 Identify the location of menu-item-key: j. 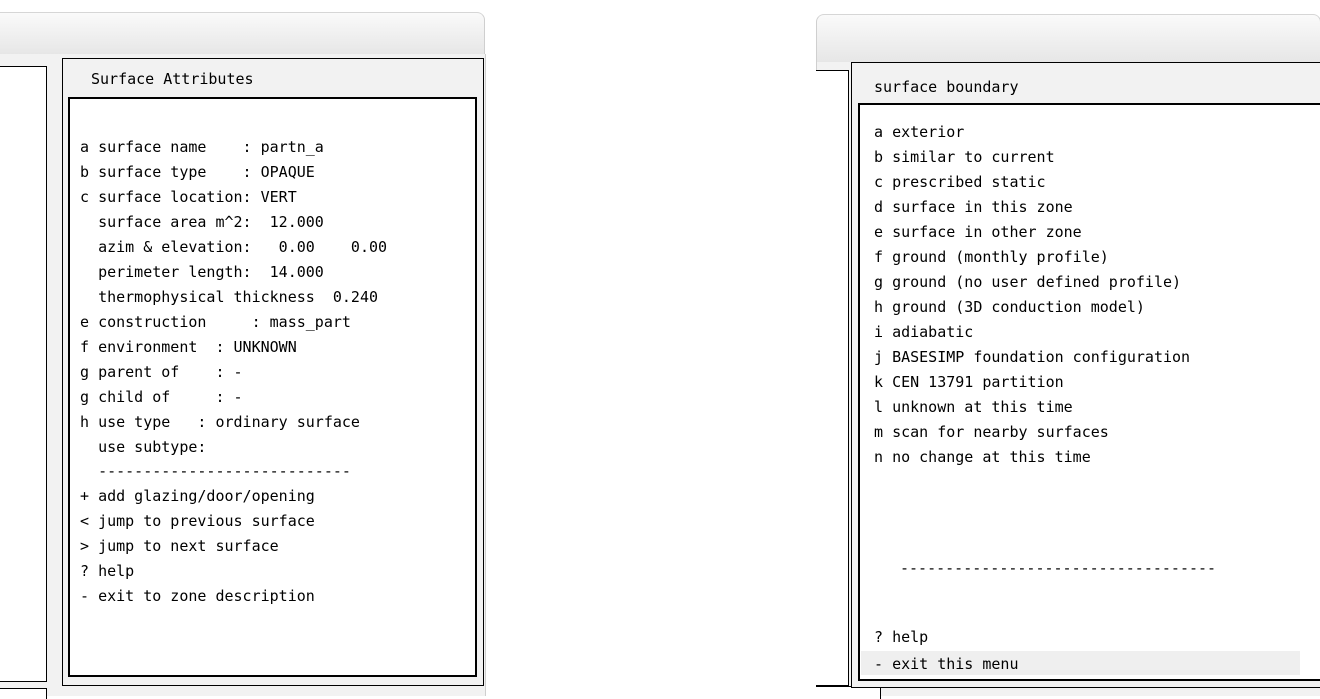
(879, 357).